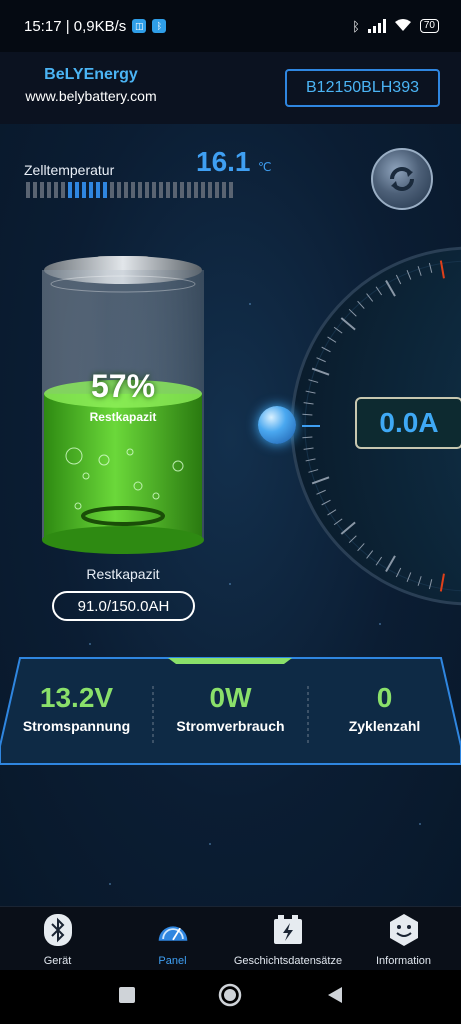  What do you see at coordinates (123, 606) in the screenshot?
I see `battery-capacity-value: 91.0/150.0AH` at bounding box center [123, 606].